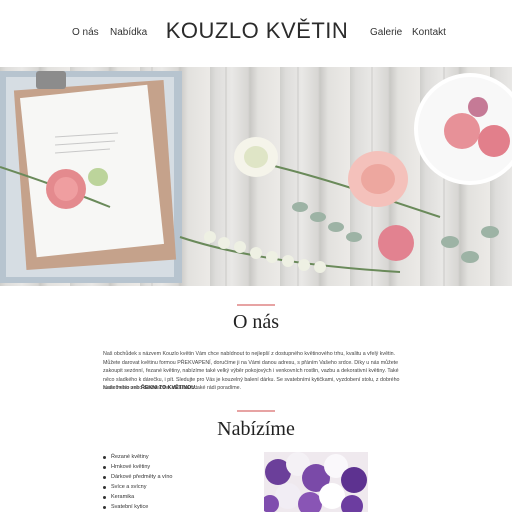 The width and height of the screenshot is (512, 512). Describe the element at coordinates (137, 507) in the screenshot. I see `list-item: Svatební kytice` at that location.